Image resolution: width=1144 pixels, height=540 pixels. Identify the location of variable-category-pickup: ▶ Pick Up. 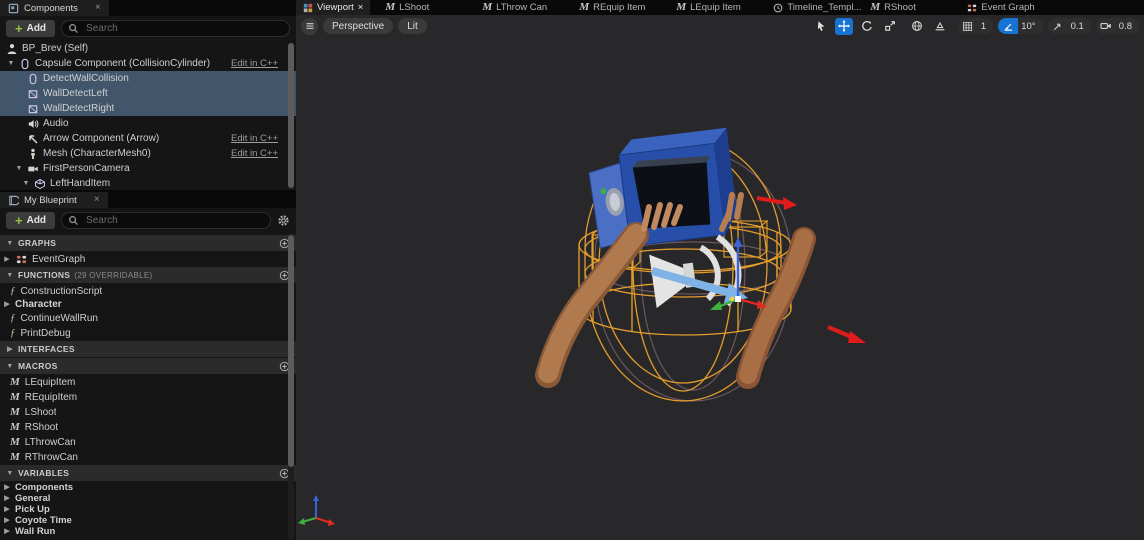
(148, 509).